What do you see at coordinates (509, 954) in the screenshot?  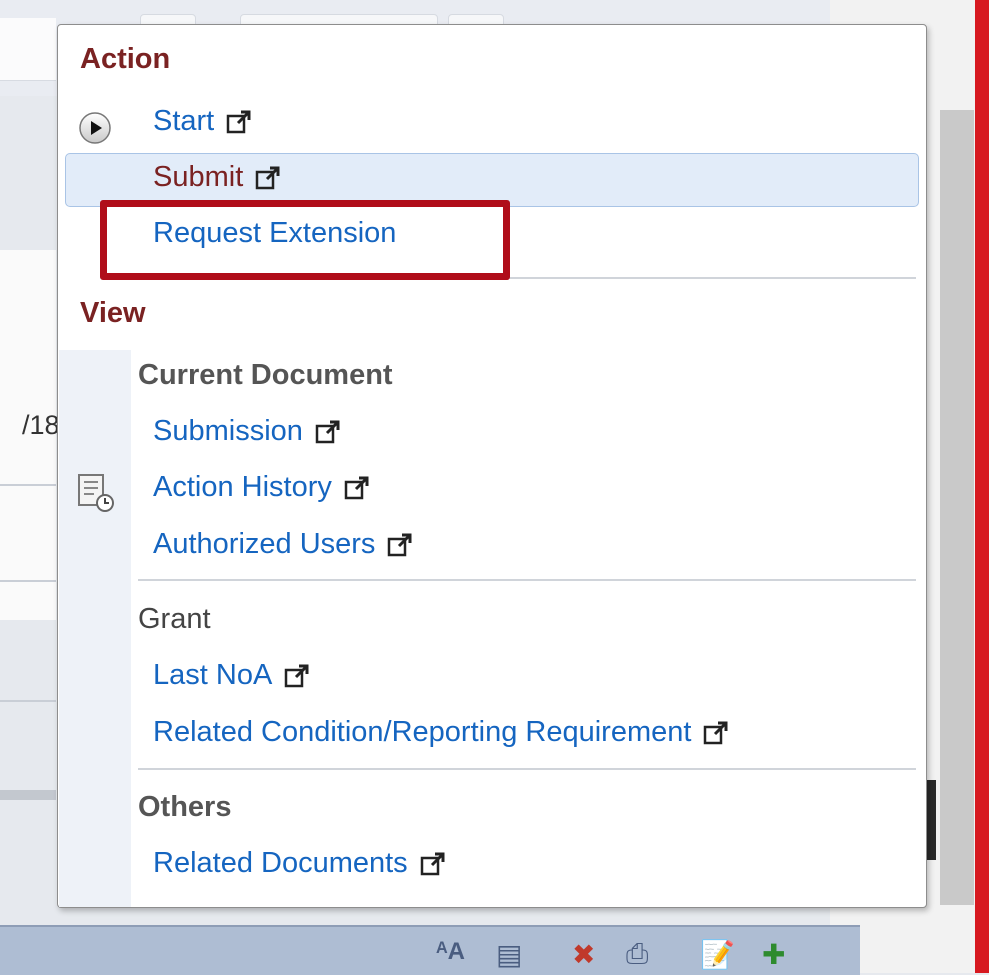 I see `page-icon: ▤` at bounding box center [509, 954].